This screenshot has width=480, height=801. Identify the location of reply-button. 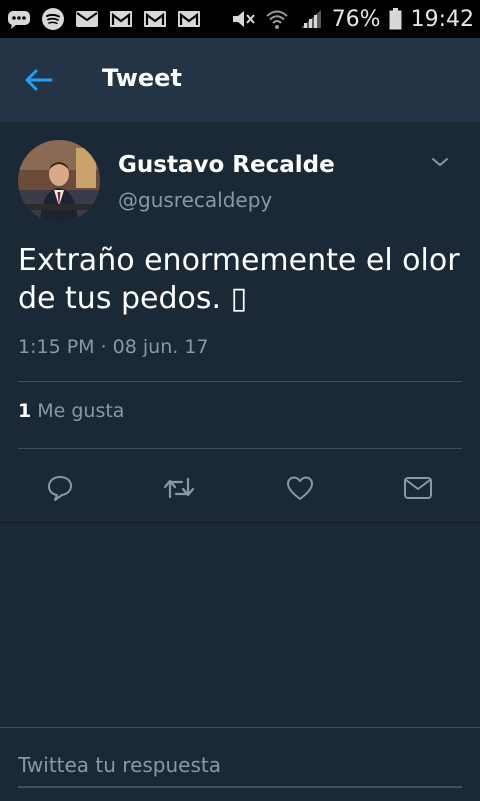
(60, 488).